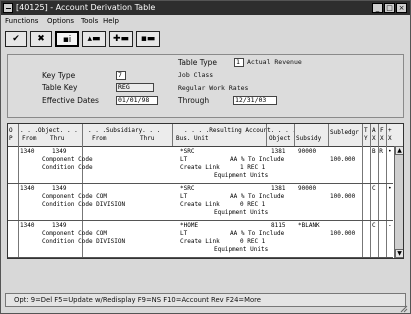 Image resolution: width=411 pixels, height=314 pixels. Describe the element at coordinates (309, 225) in the screenshot. I see `row-subsidy: *BLANK` at that location.